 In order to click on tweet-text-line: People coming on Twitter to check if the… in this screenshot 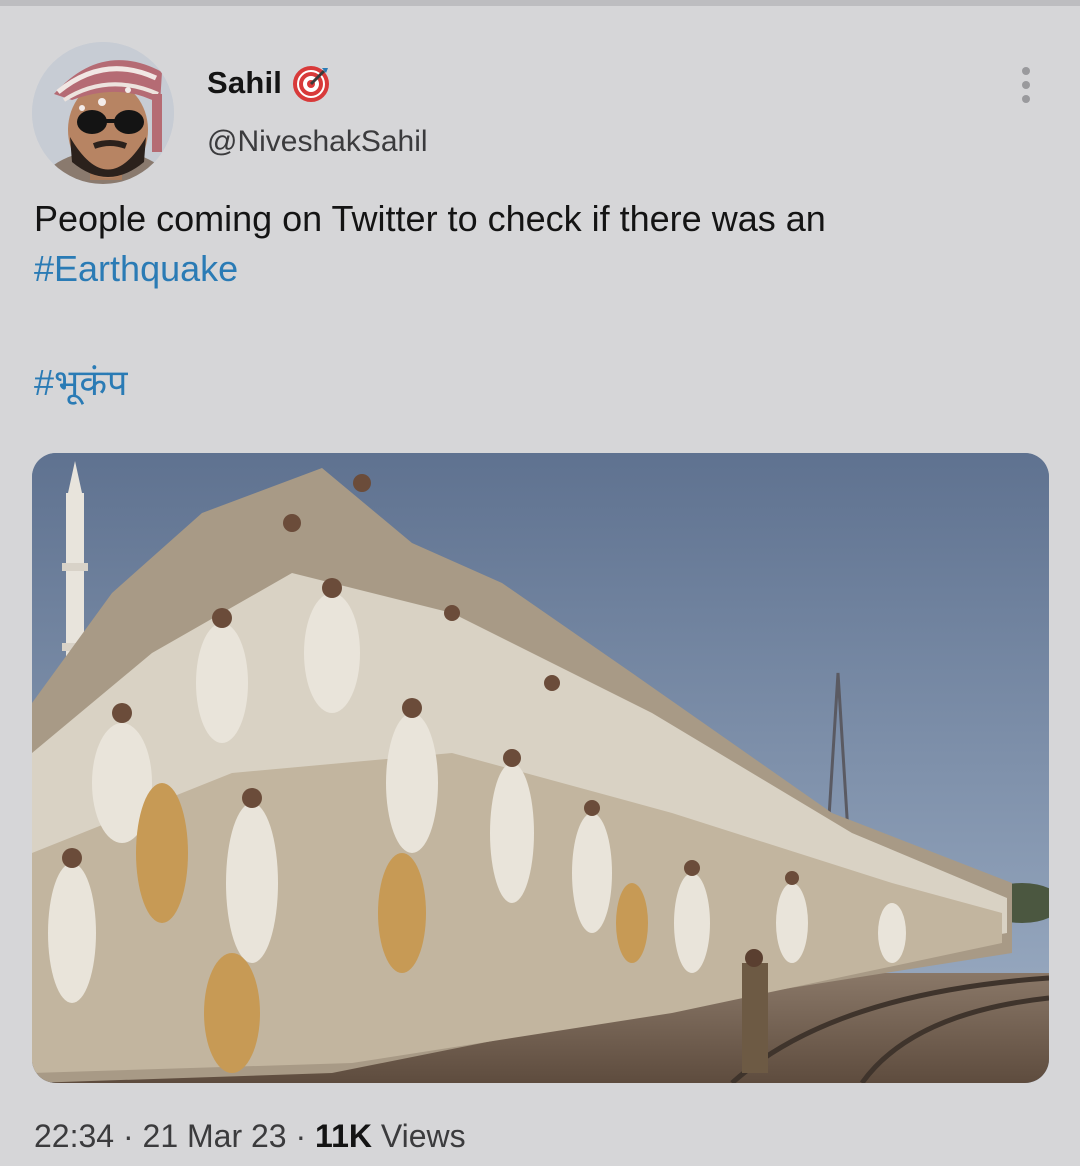, I will do `click(430, 218)`.